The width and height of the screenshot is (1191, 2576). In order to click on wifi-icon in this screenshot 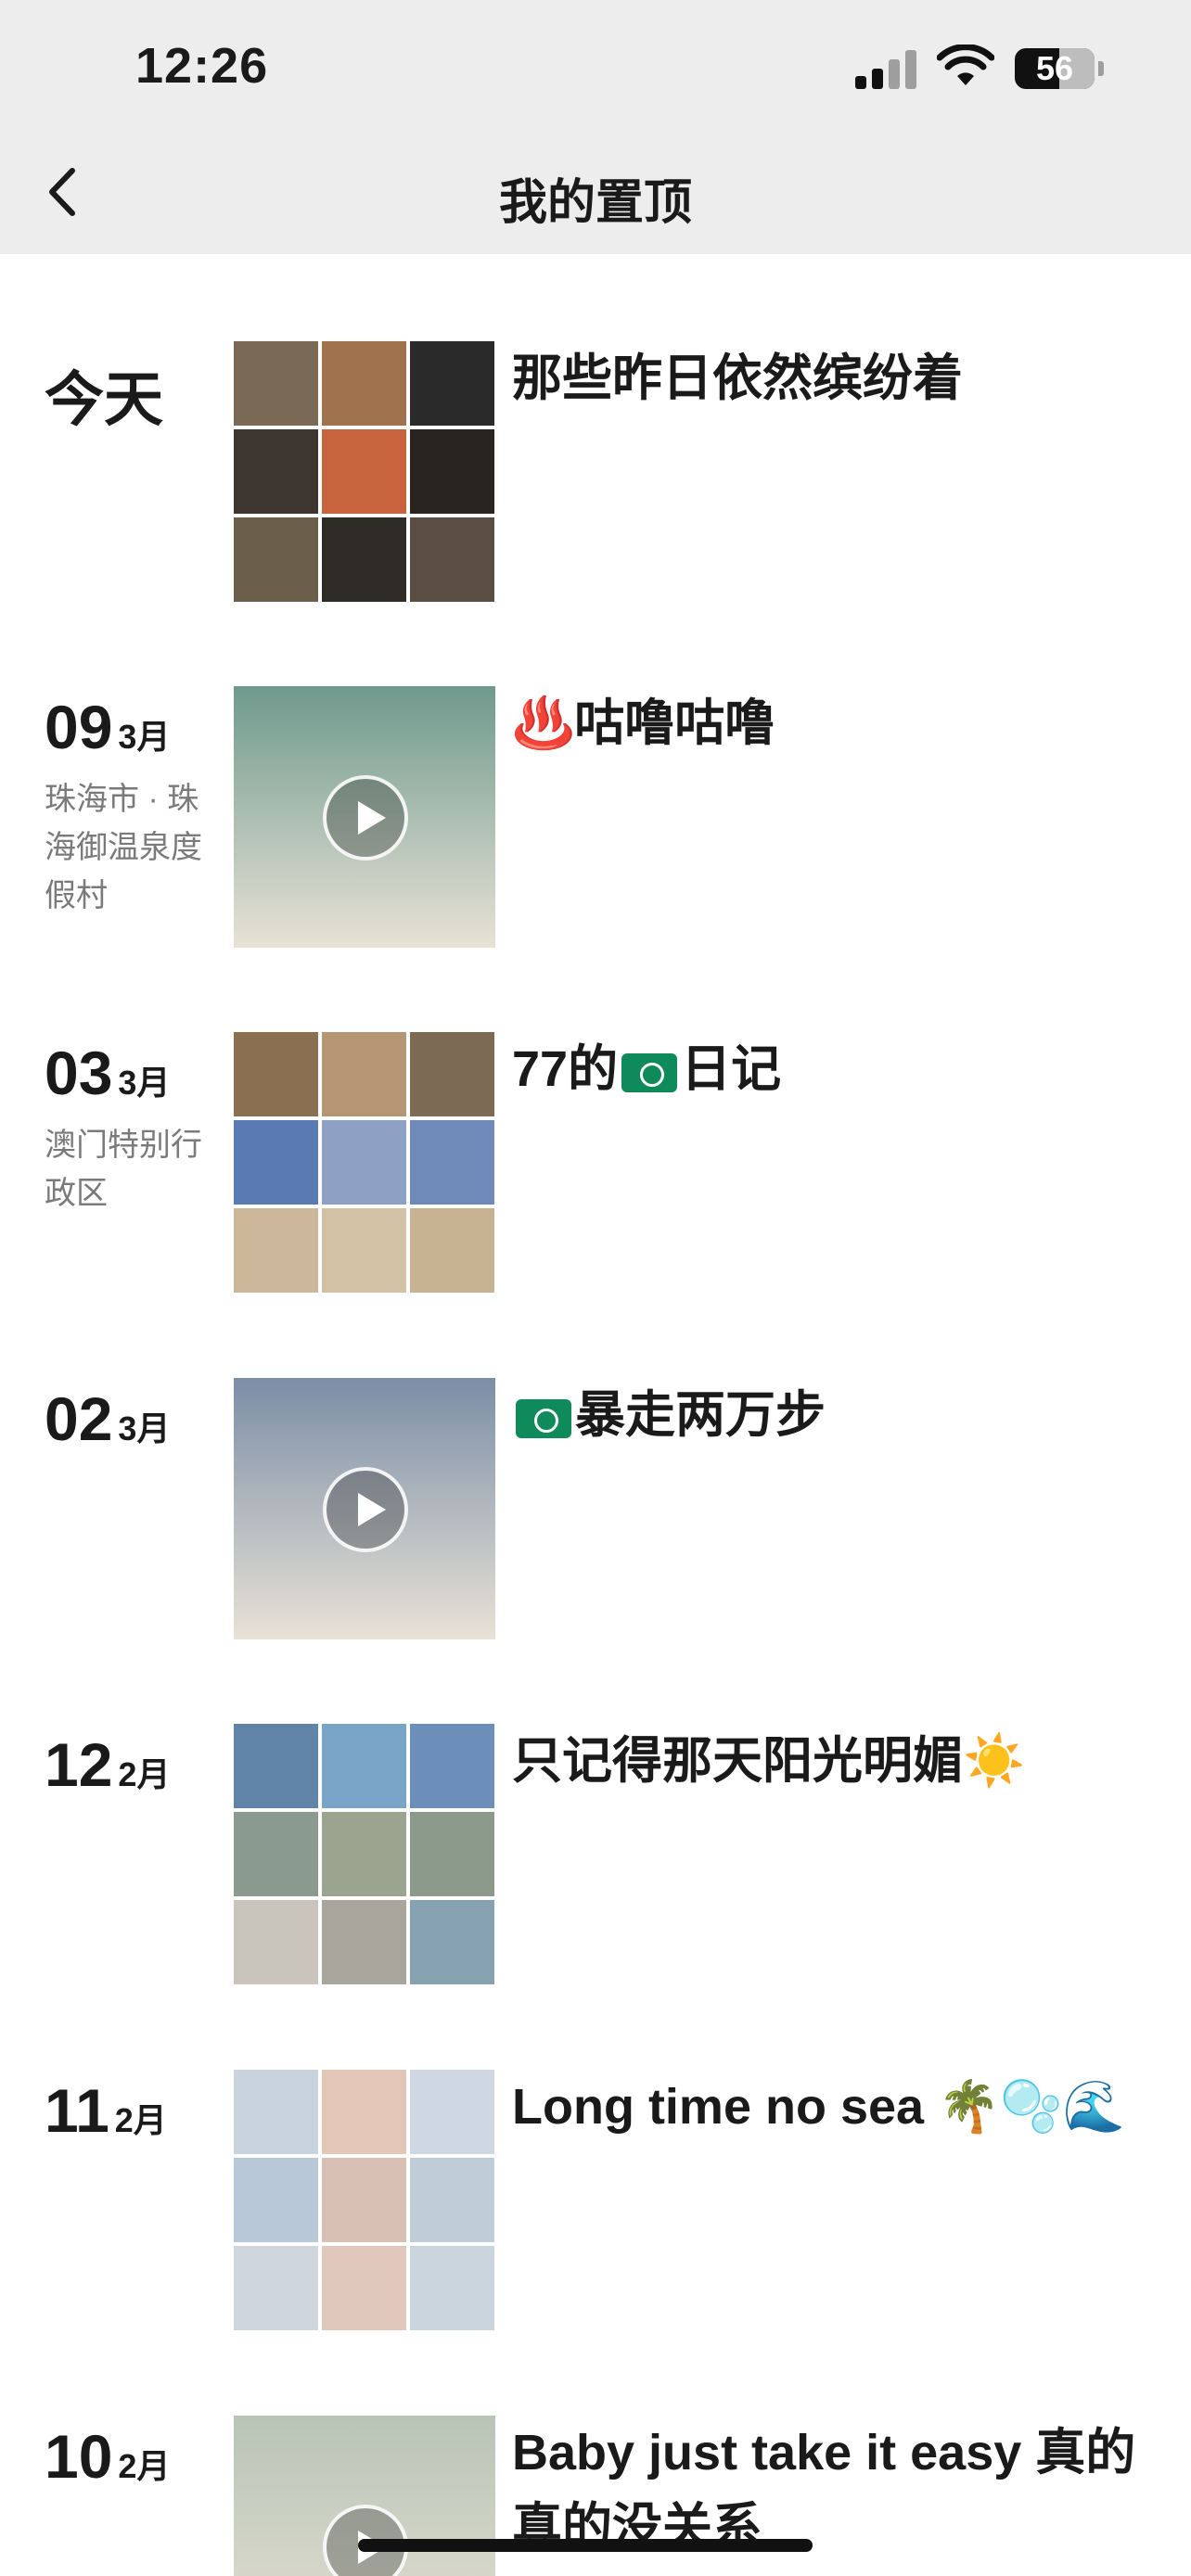, I will do `click(966, 65)`.